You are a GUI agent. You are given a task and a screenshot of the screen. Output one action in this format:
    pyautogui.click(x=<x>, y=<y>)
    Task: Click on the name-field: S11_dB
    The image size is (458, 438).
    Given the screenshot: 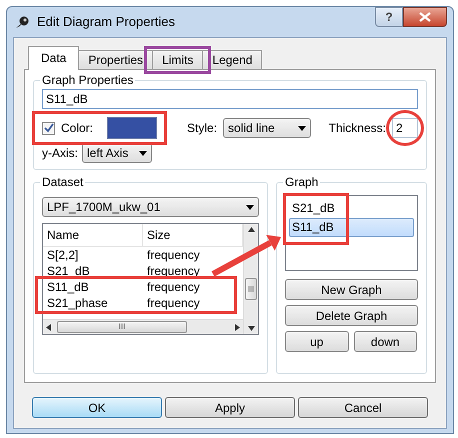 What is the action you would take?
    pyautogui.click(x=230, y=99)
    